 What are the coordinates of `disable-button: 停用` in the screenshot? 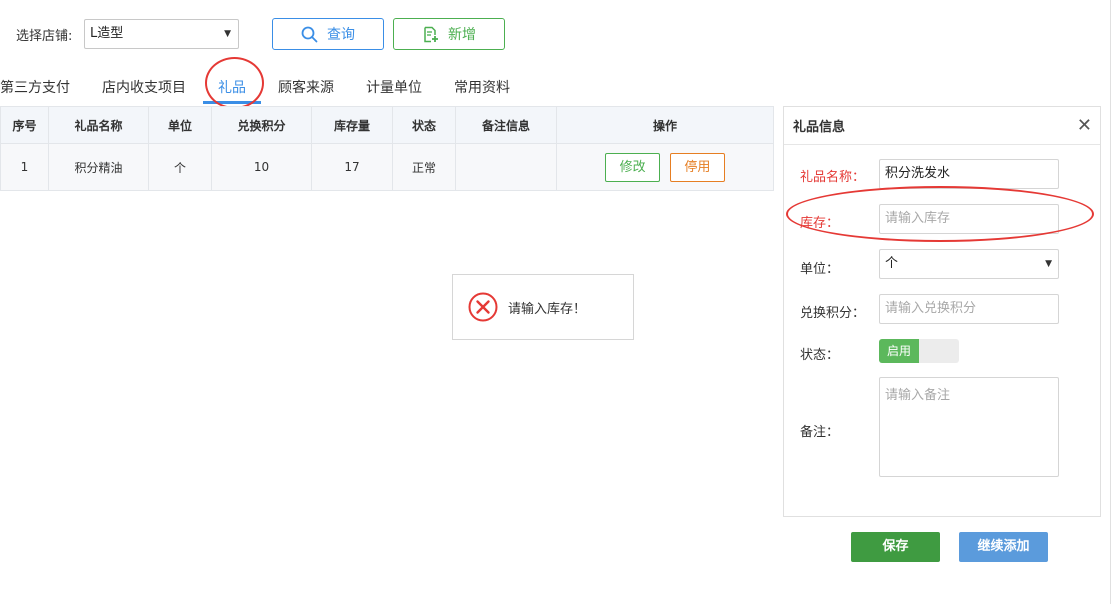 It's located at (697, 167).